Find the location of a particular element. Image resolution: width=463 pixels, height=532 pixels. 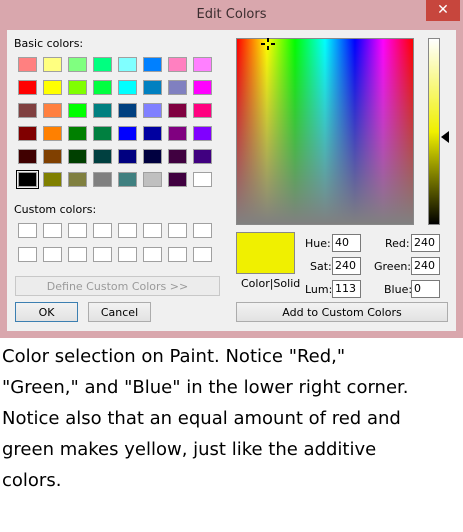

color-preview is located at coordinates (265, 253).